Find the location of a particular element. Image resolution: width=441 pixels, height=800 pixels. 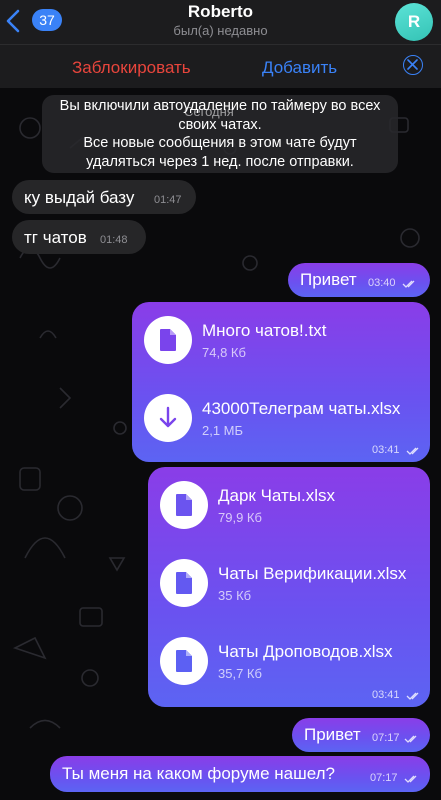

contact-action-bar: Заблокировать Добавить is located at coordinates (220, 66).